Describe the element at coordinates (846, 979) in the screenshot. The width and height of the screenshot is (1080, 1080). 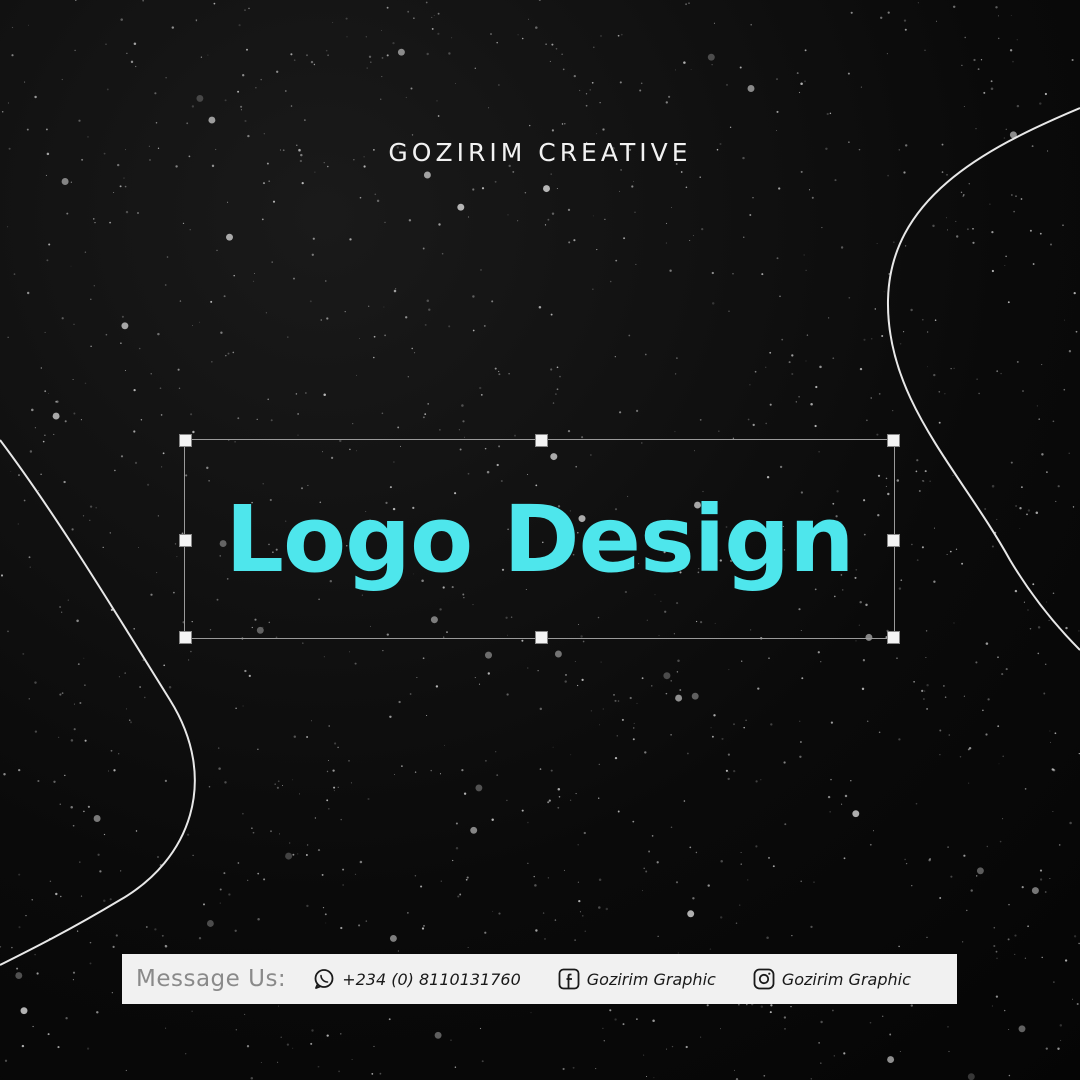
I see `contact-instagram-text: Gozirim Graphic` at that location.